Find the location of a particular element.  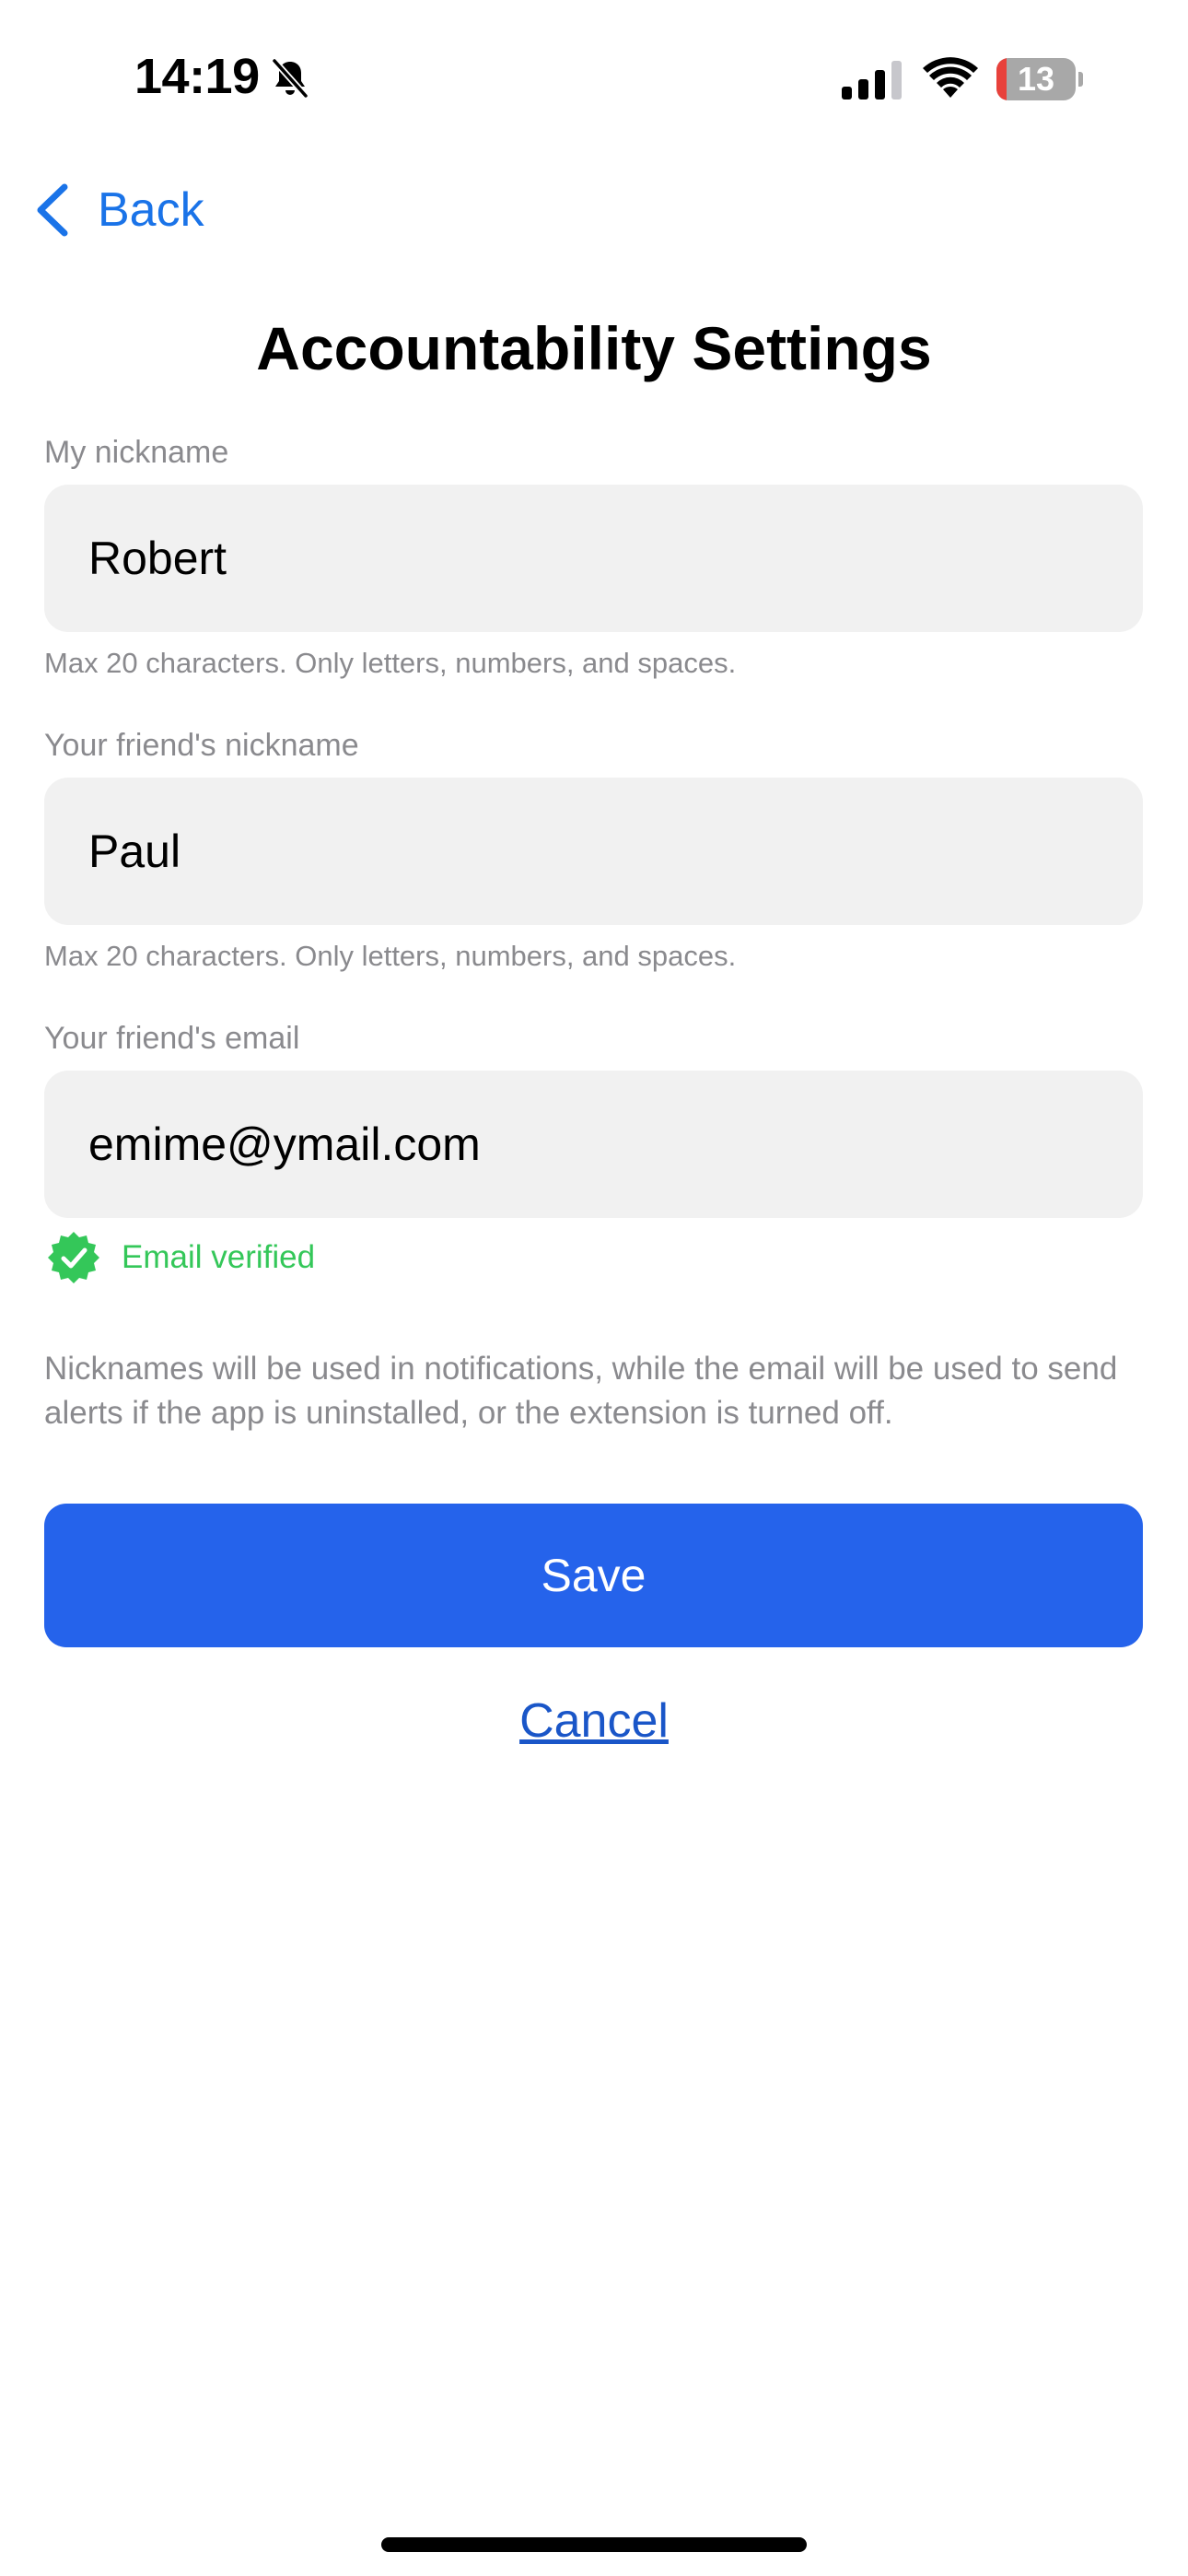

my-nickname-input is located at coordinates (593, 558).